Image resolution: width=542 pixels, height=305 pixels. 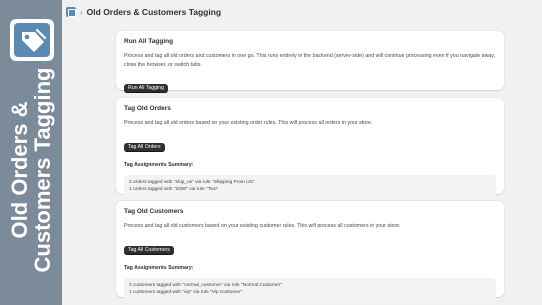 What do you see at coordinates (159, 267) in the screenshot?
I see `customers-summary-title: Tag Assignments Summary:` at bounding box center [159, 267].